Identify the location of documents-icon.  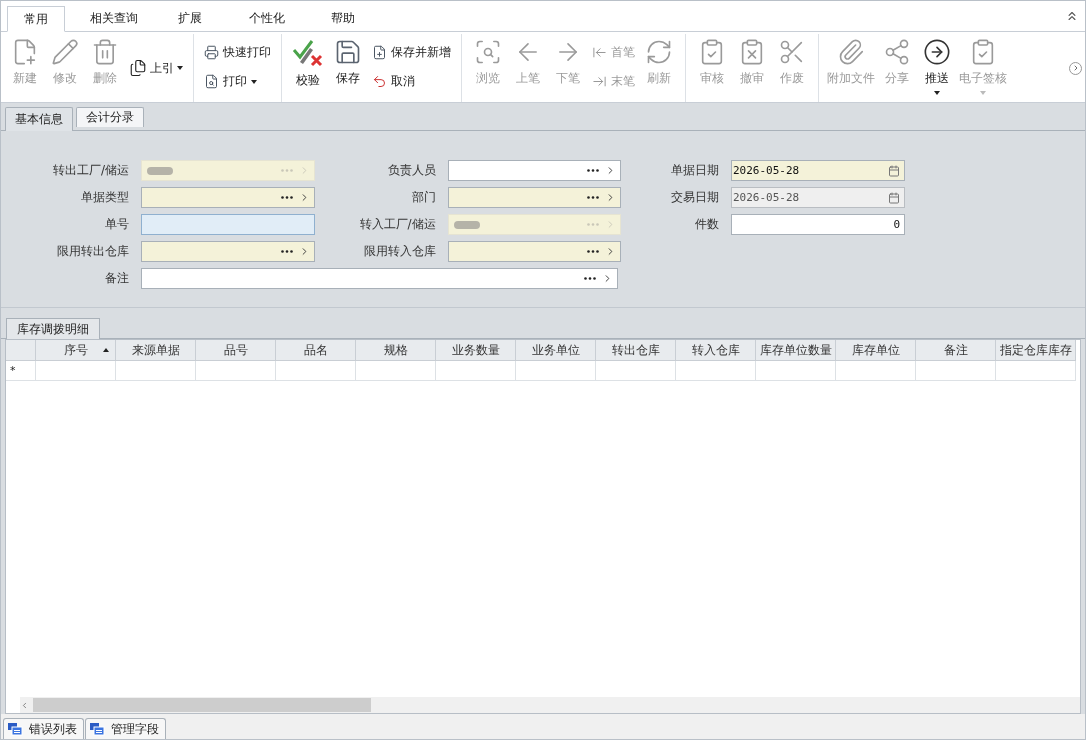
(138, 68).